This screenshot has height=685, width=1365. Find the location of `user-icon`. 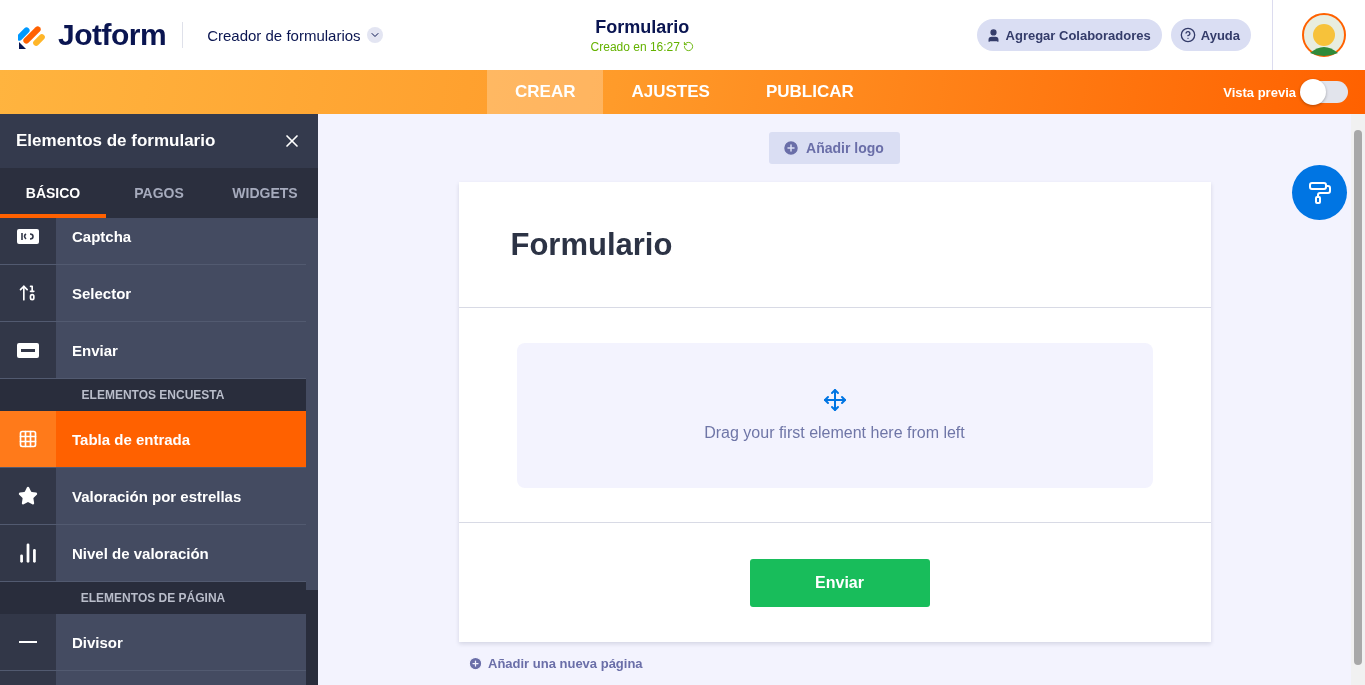

user-icon is located at coordinates (993, 35).